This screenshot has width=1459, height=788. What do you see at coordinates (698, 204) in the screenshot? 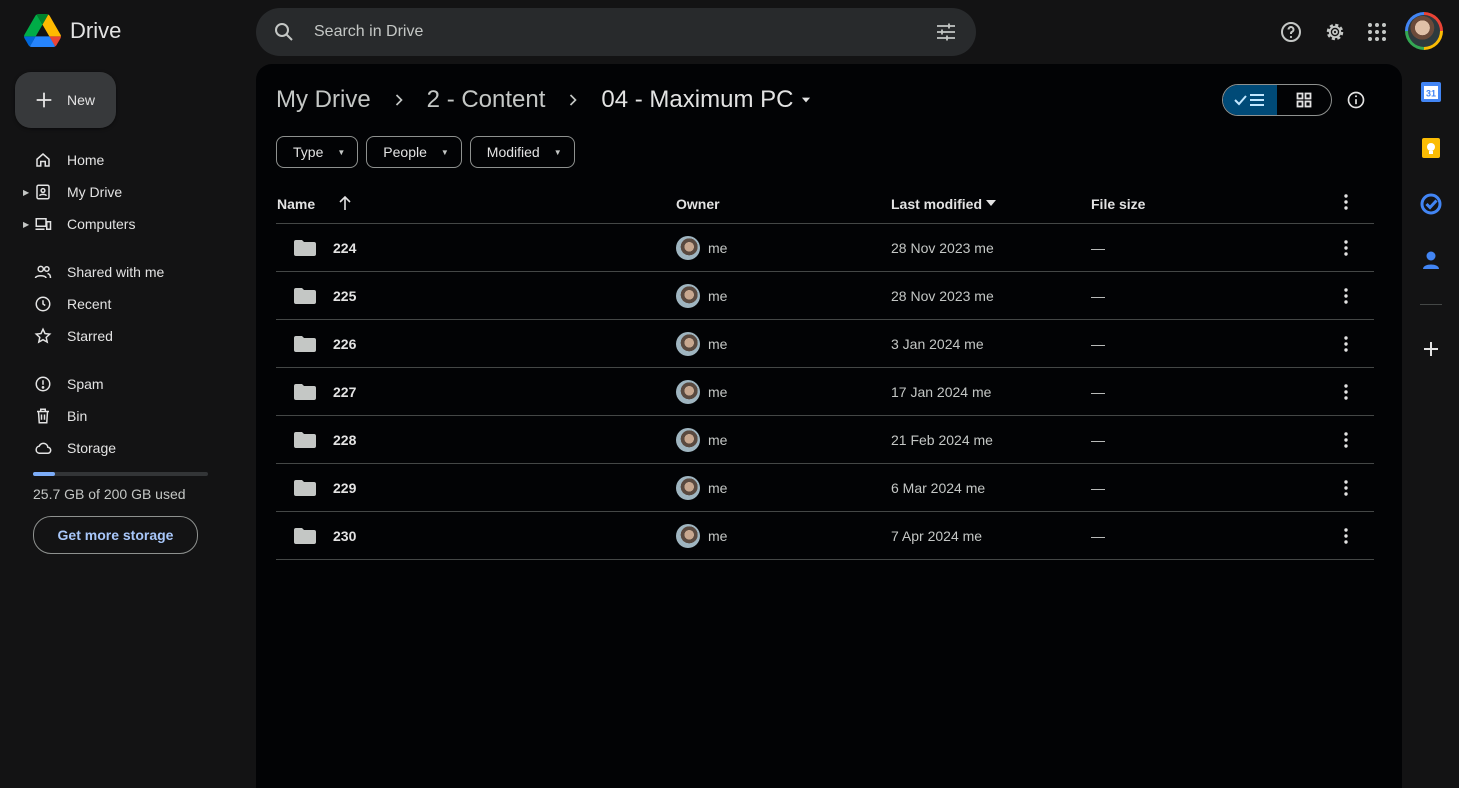
I see `column-header-owner: Owner` at bounding box center [698, 204].